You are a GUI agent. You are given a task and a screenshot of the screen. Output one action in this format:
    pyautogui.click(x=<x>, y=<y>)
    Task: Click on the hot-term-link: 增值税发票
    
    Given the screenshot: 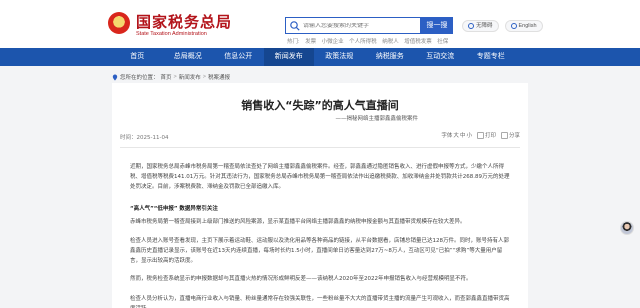 What is the action you would take?
    pyautogui.click(x=418, y=42)
    